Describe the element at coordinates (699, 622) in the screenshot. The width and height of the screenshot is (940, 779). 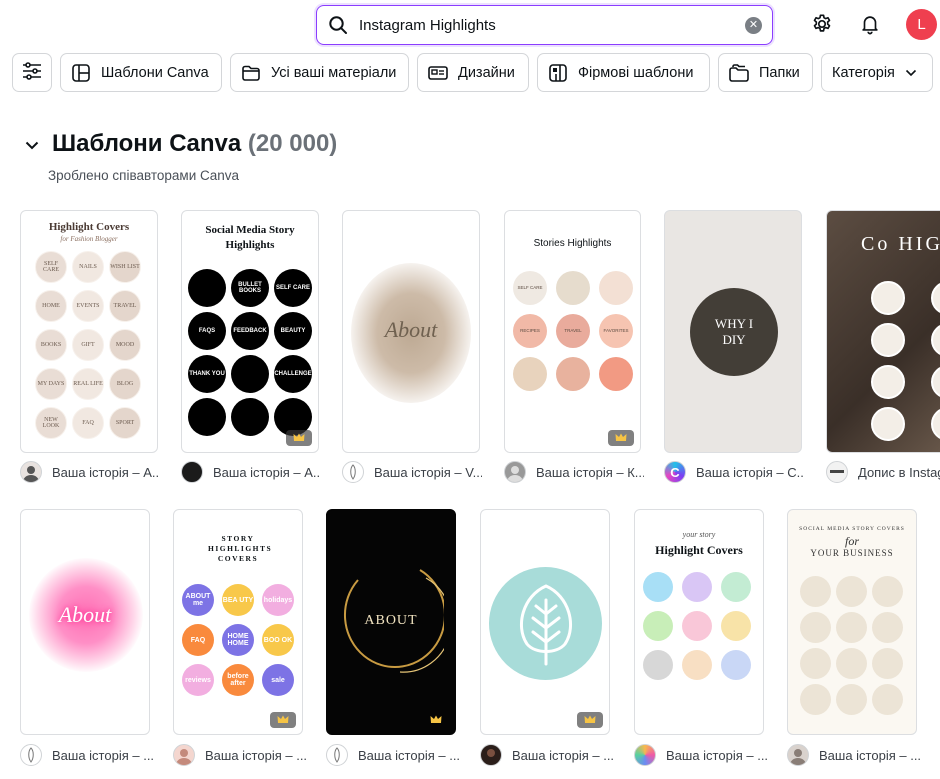
I see `template-card: your story Highlight Covers` at that location.